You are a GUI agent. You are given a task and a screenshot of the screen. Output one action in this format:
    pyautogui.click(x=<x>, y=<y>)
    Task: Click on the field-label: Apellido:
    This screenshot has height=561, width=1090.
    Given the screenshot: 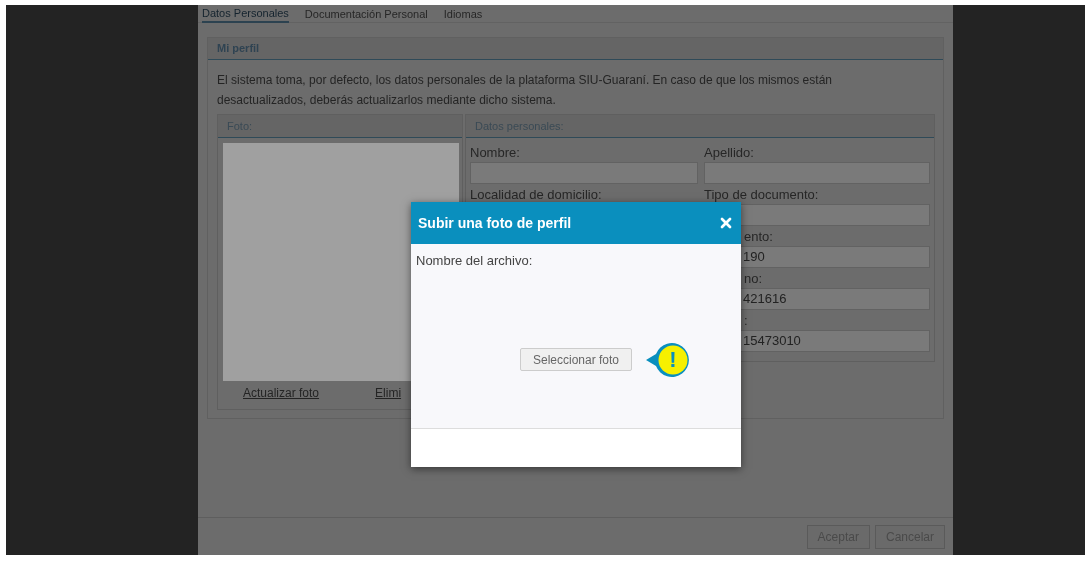 What is the action you would take?
    pyautogui.click(x=729, y=153)
    